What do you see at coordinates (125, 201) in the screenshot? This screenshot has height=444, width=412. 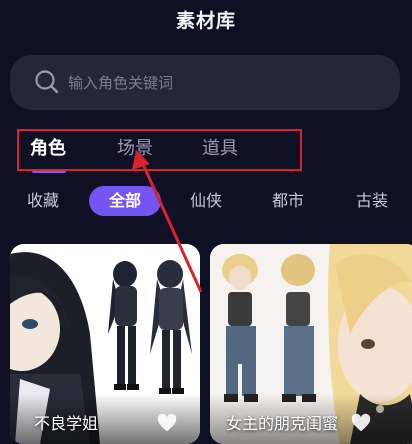 I see `chip-all: 全部` at bounding box center [125, 201].